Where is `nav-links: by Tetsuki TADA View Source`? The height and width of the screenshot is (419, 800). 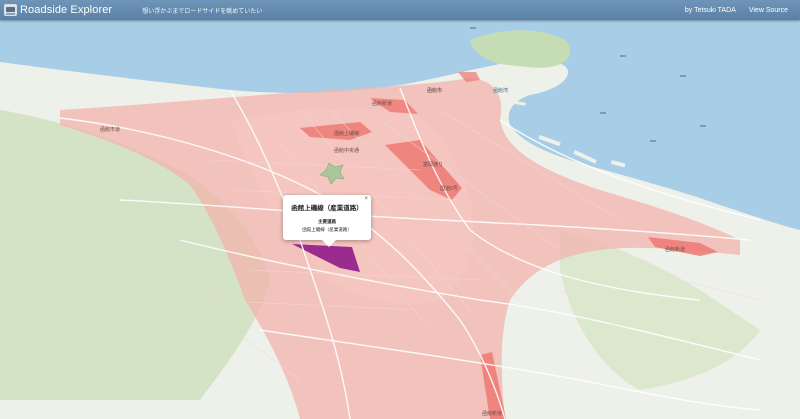
nav-links: by Tetsuki TADA View Source is located at coordinates (730, 10).